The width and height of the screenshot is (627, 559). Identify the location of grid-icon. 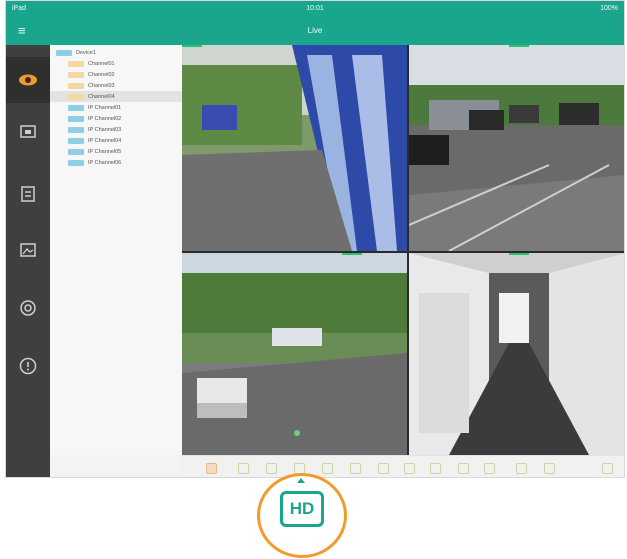
(435, 468).